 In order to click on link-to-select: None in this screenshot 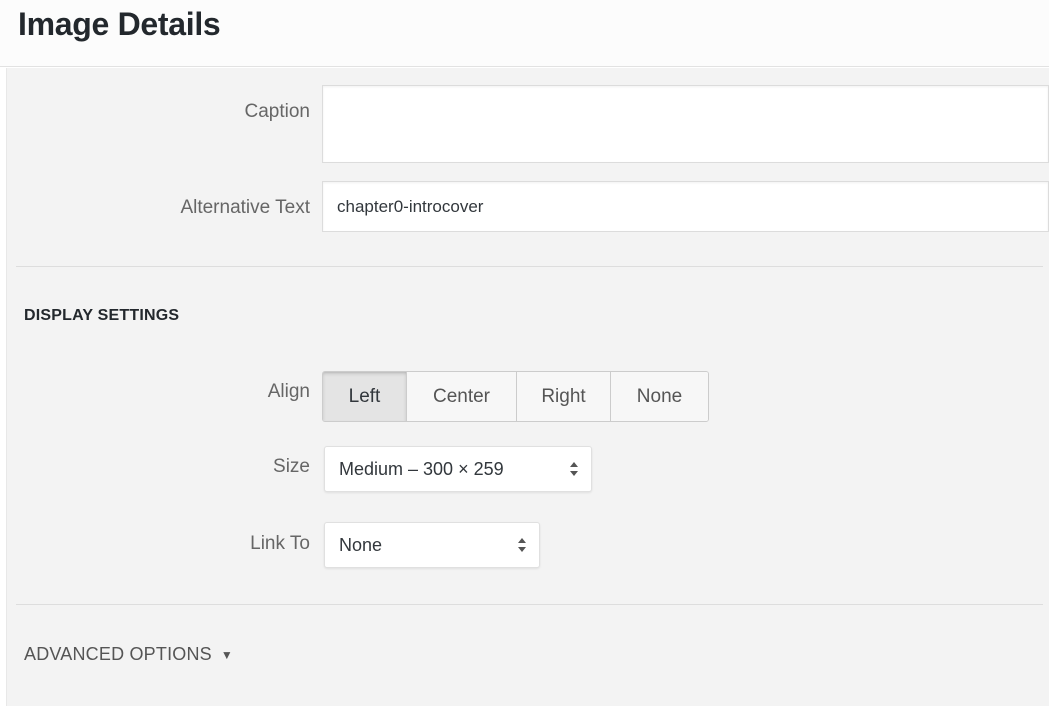, I will do `click(432, 545)`.